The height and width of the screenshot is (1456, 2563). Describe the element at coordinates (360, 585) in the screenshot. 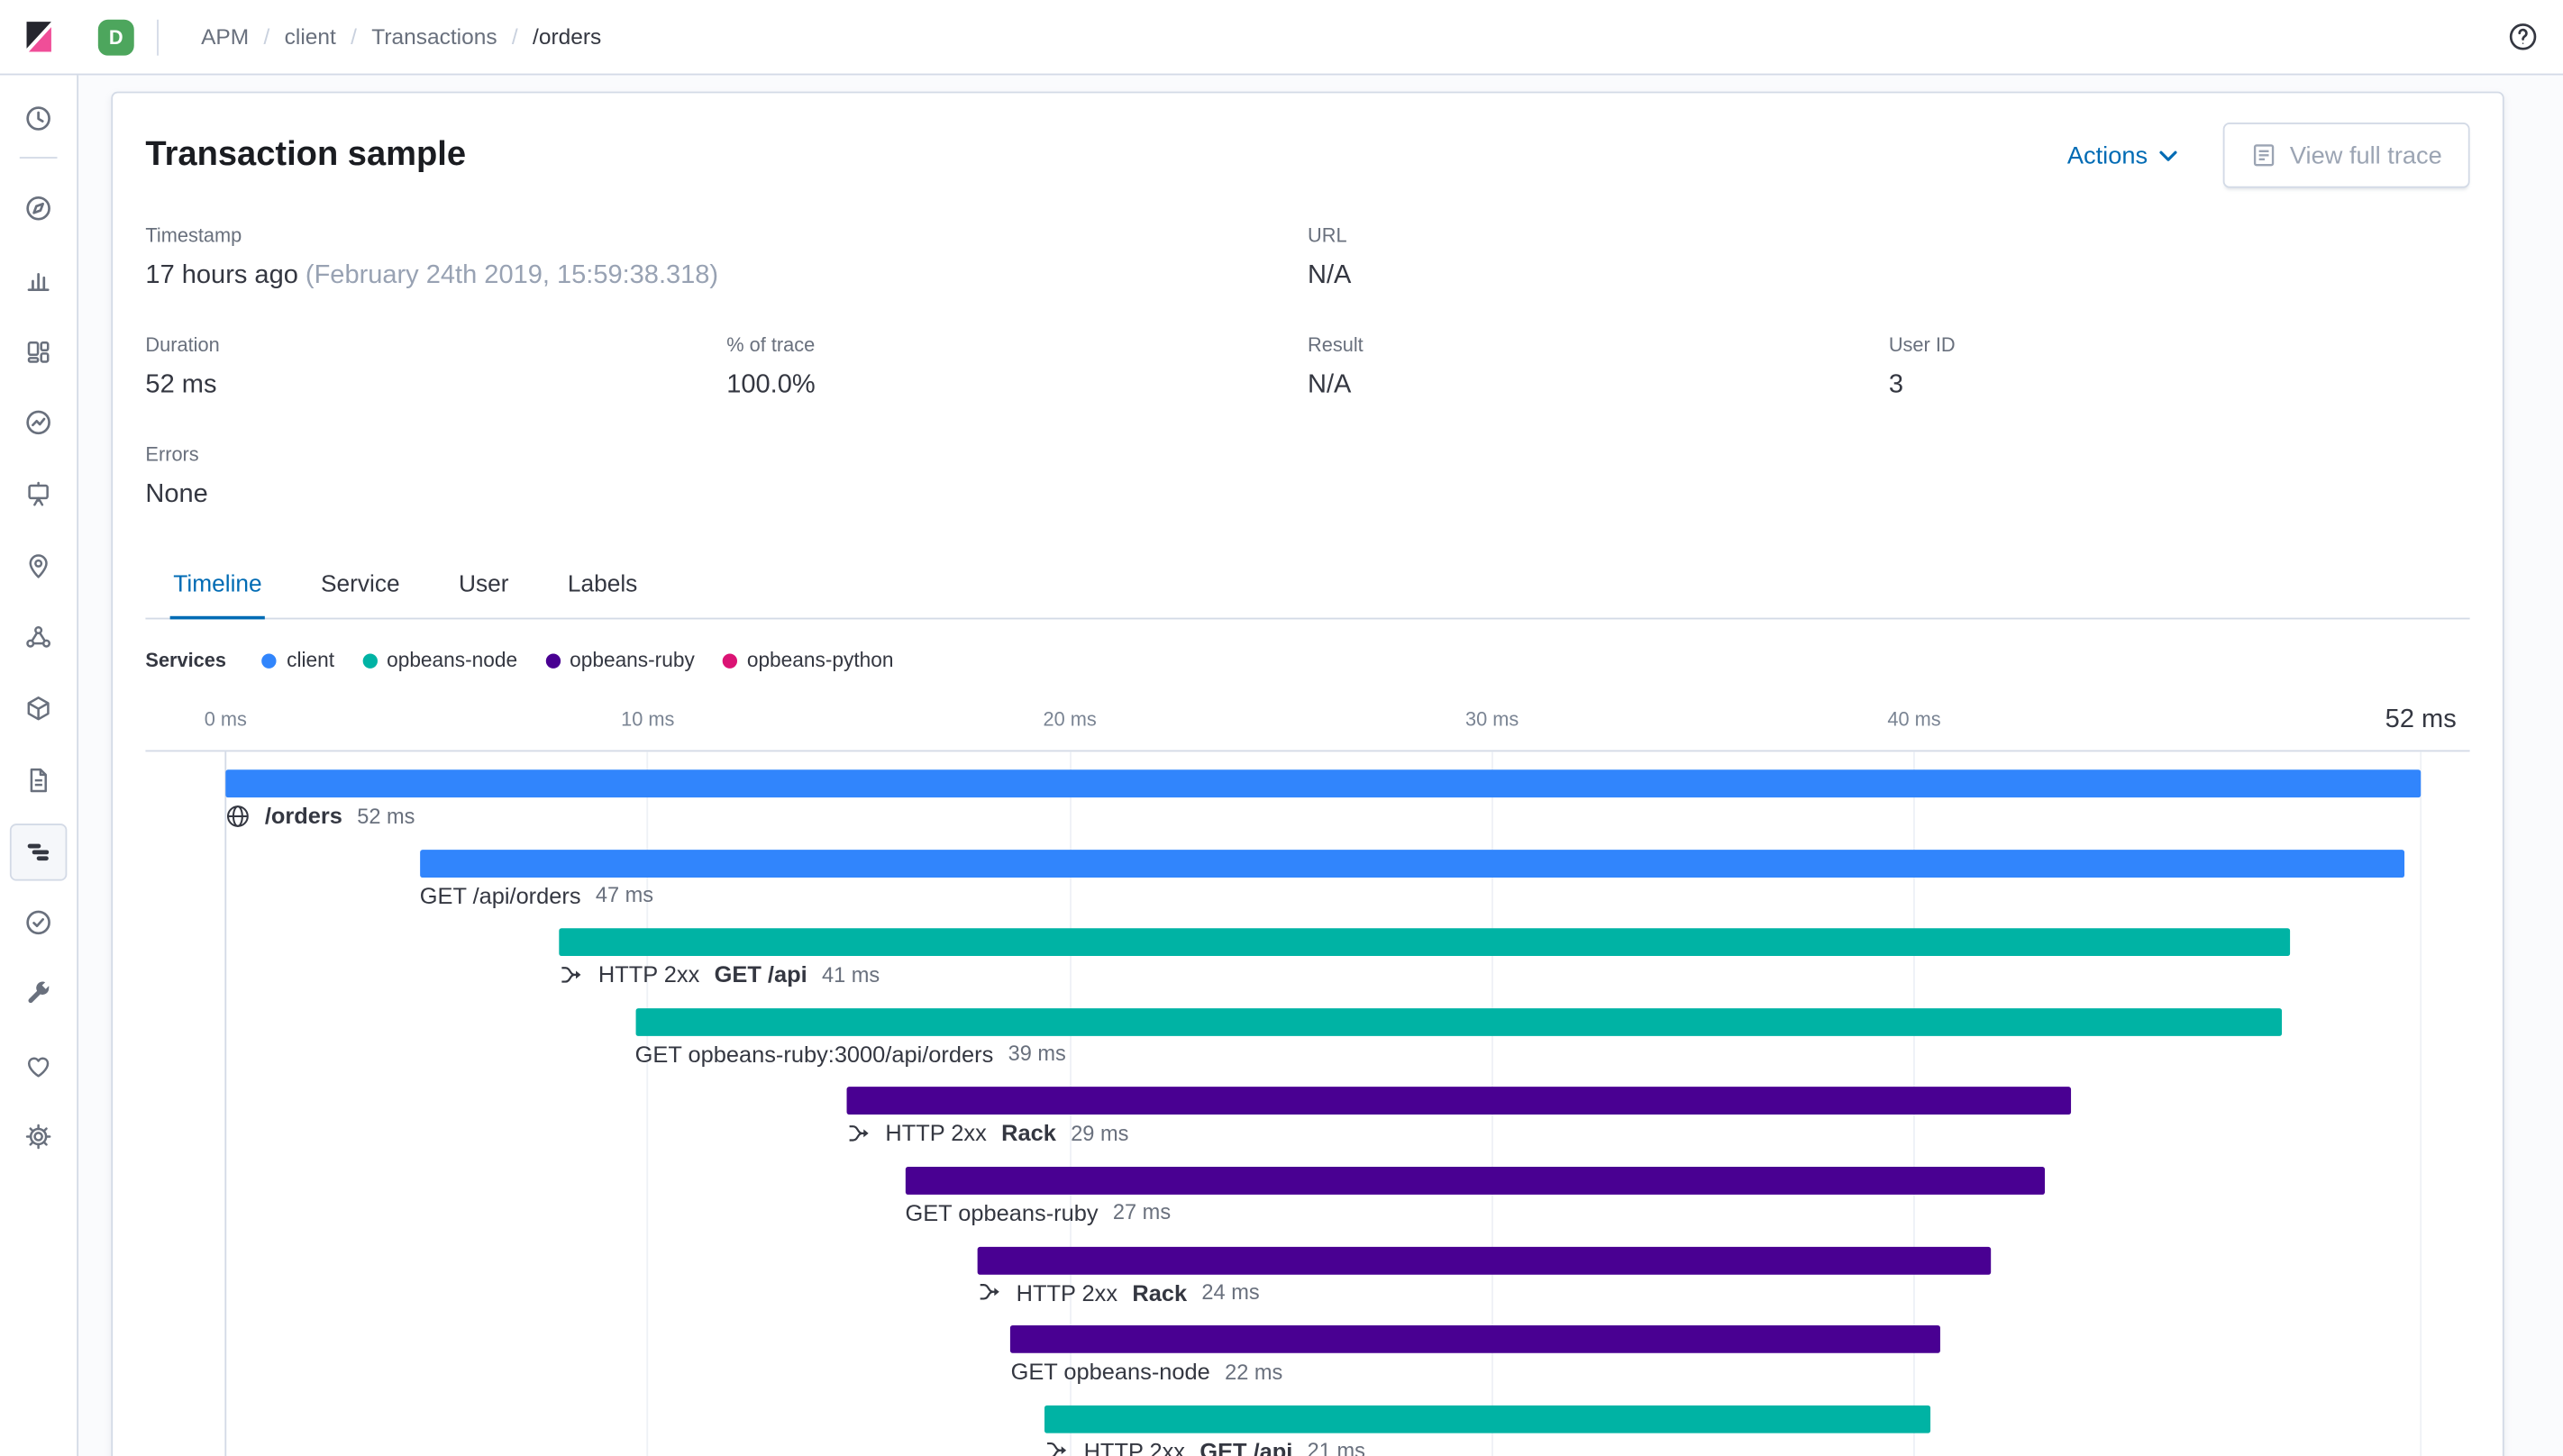

I see `tab-service: Service` at that location.